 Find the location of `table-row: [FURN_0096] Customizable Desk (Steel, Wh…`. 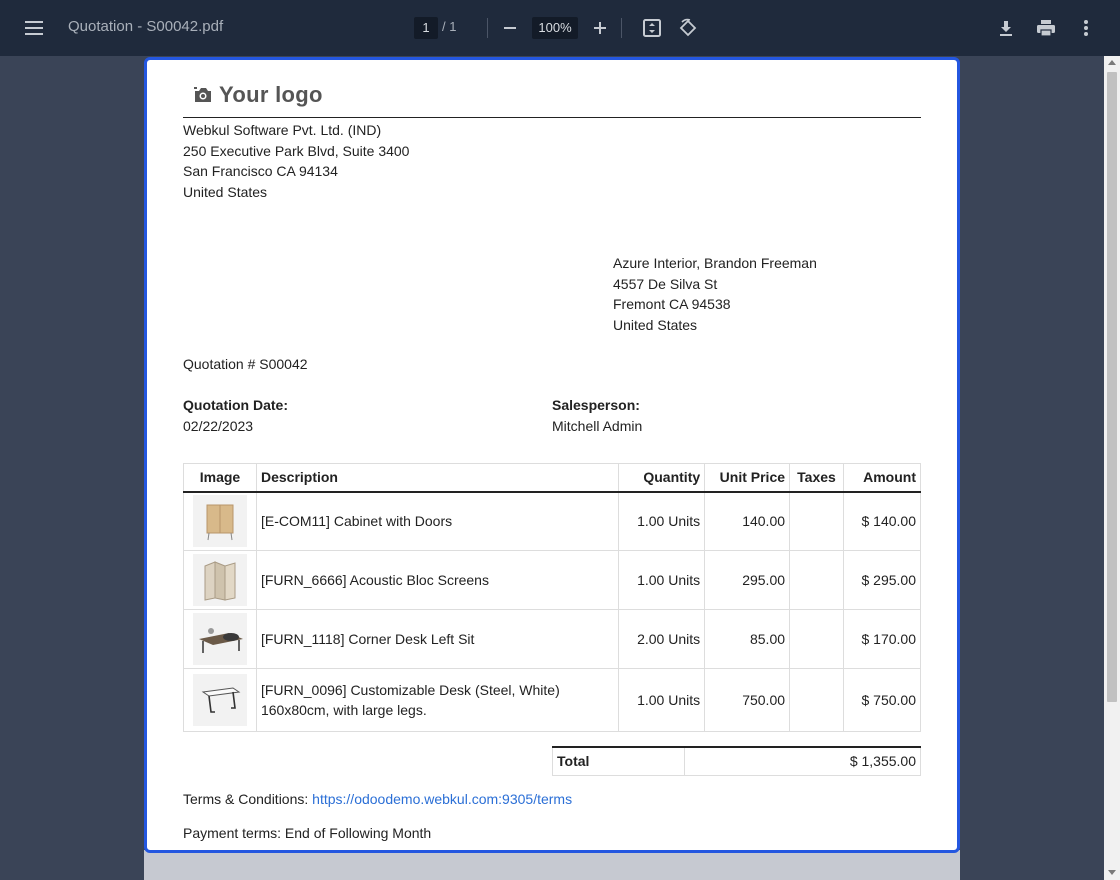

table-row: [FURN_0096] Customizable Desk (Steel, Wh… is located at coordinates (552, 700).